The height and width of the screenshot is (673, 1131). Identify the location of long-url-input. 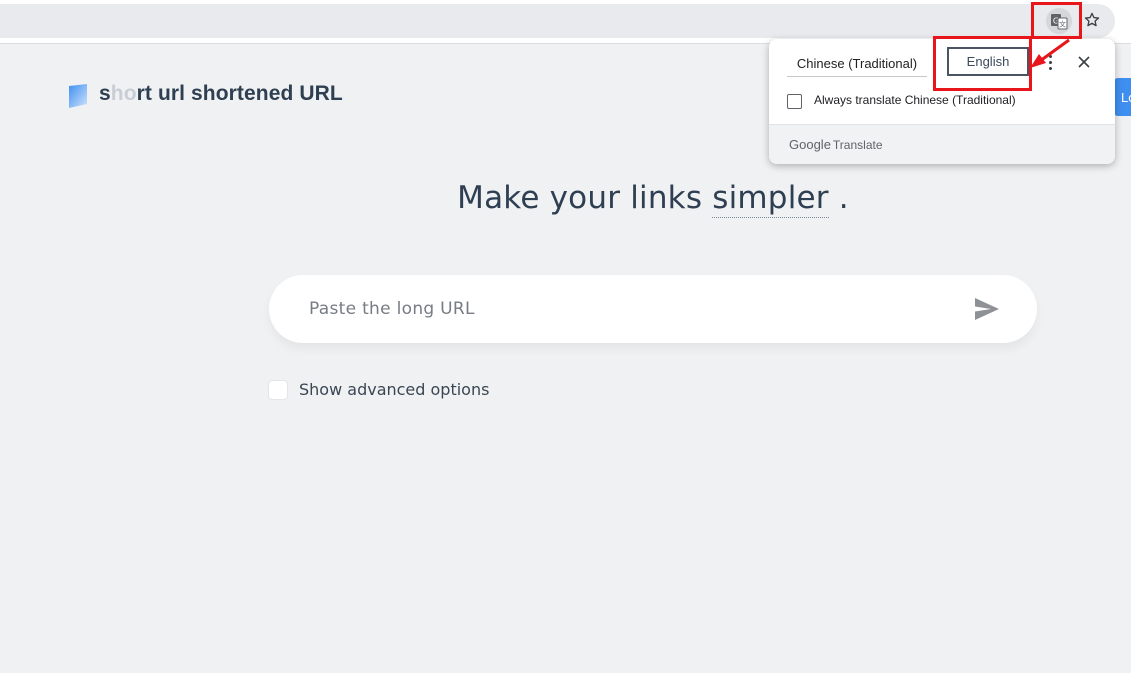
(629, 309).